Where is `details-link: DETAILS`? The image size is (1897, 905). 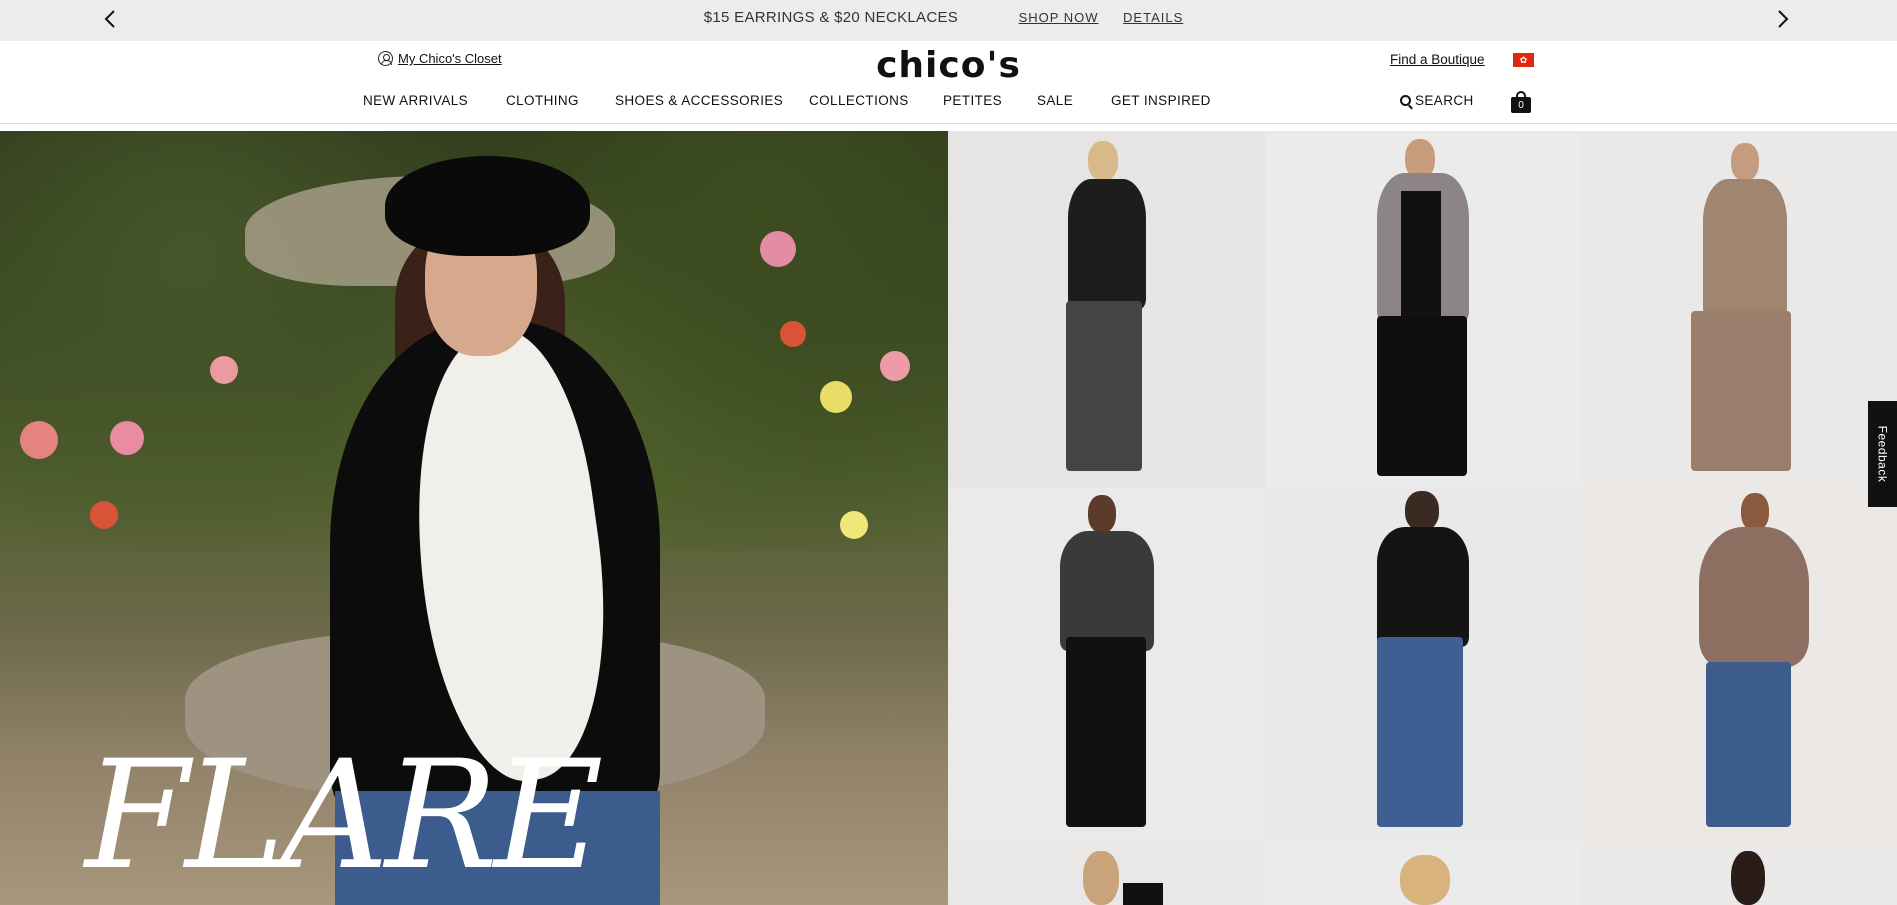
details-link: DETAILS is located at coordinates (1153, 17).